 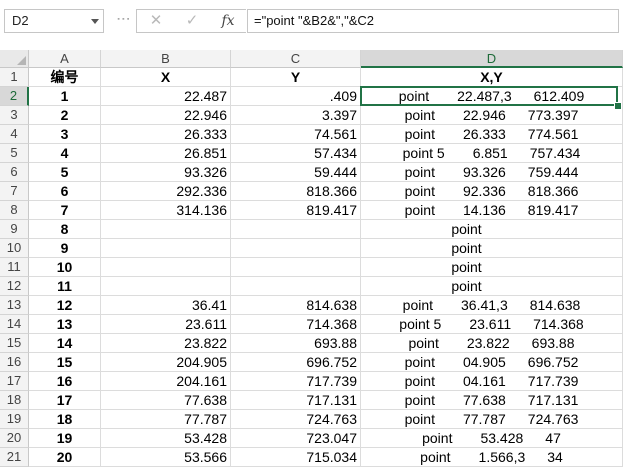 What do you see at coordinates (14, 115) in the screenshot?
I see `row-header: 3` at bounding box center [14, 115].